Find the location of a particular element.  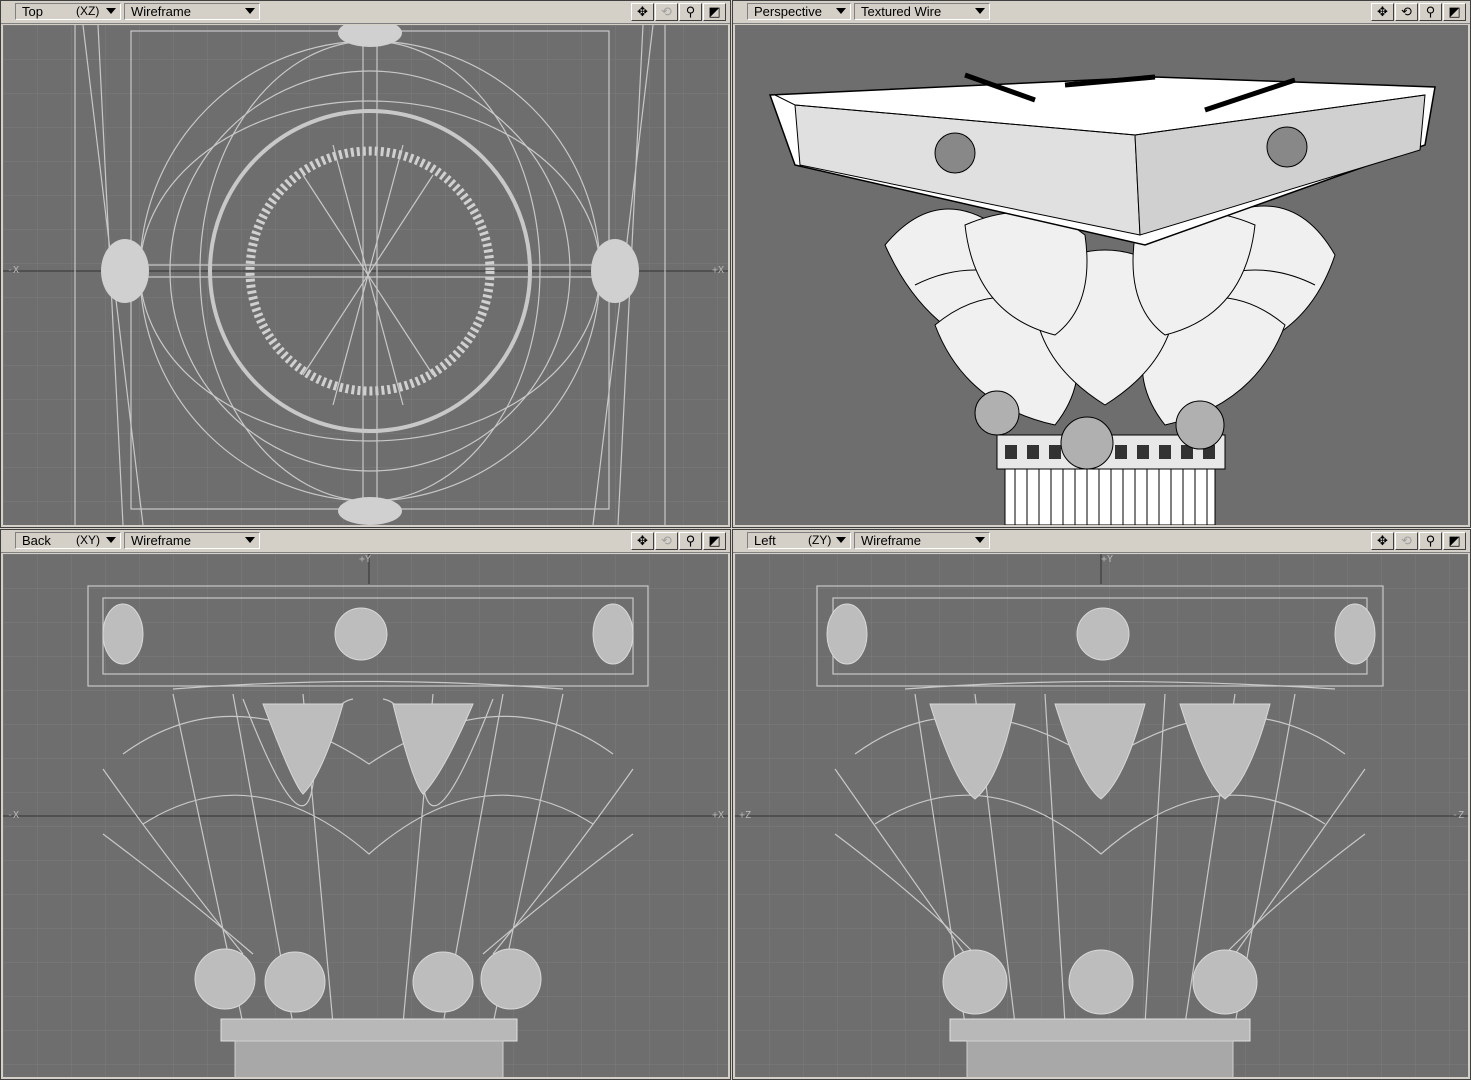

viewport-header: Top (XZ) Wireframe ✥ ⟲ ⚲ ◩ is located at coordinates (365, 12).